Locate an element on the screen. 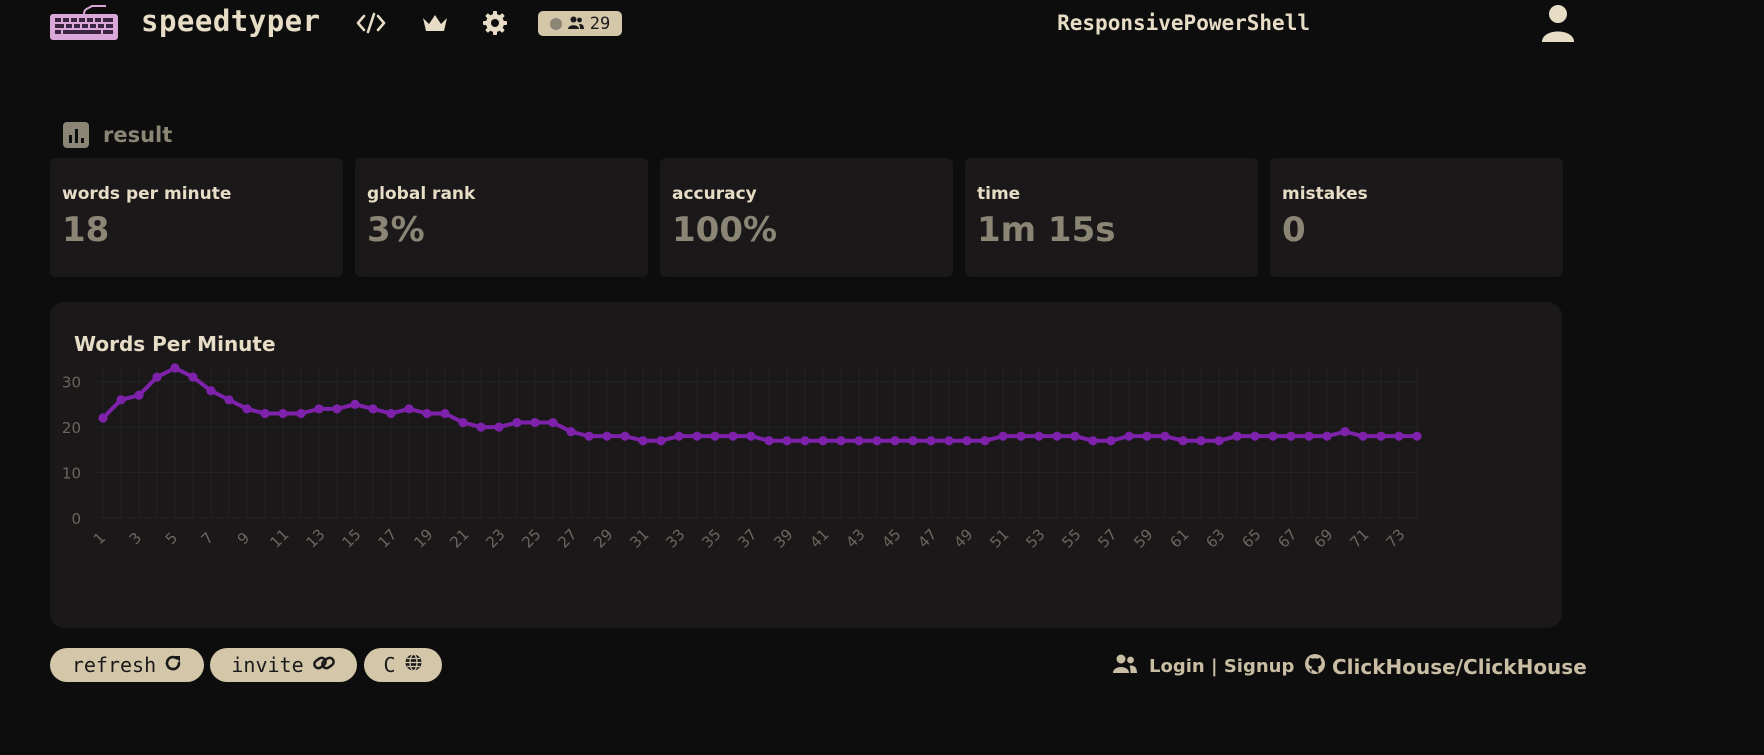 This screenshot has width=1764, height=755. x-tick-label: 39 is located at coordinates (783, 538).